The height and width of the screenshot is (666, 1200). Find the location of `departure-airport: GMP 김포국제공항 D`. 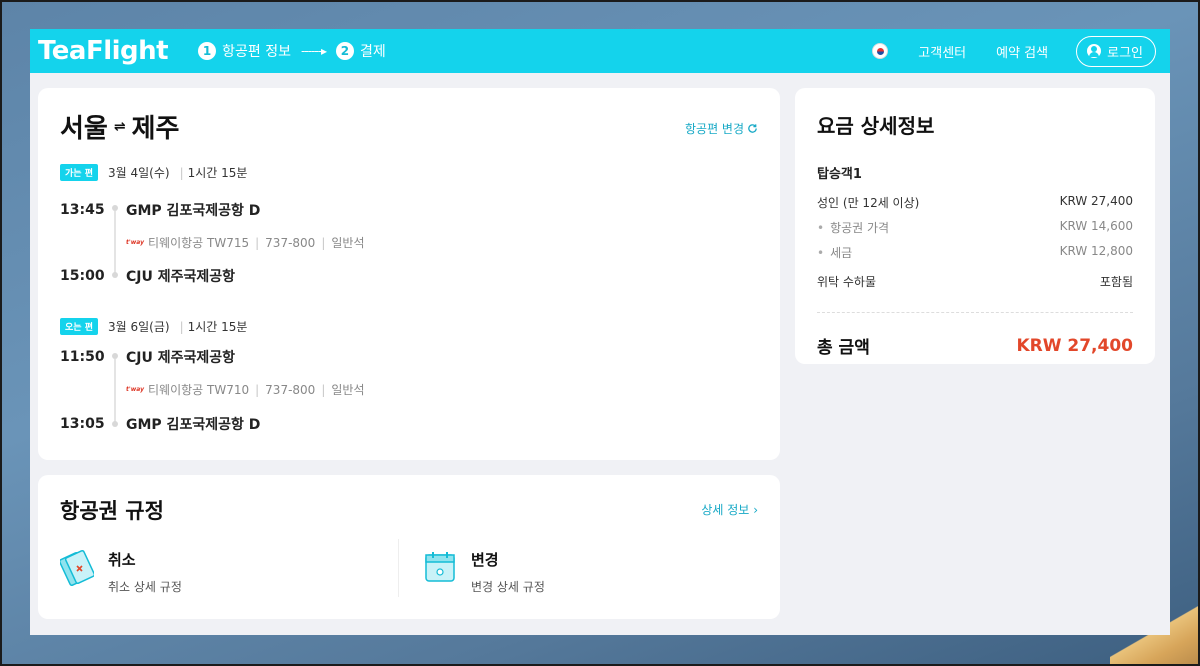

departure-airport: GMP 김포국제공항 D is located at coordinates (193, 211).